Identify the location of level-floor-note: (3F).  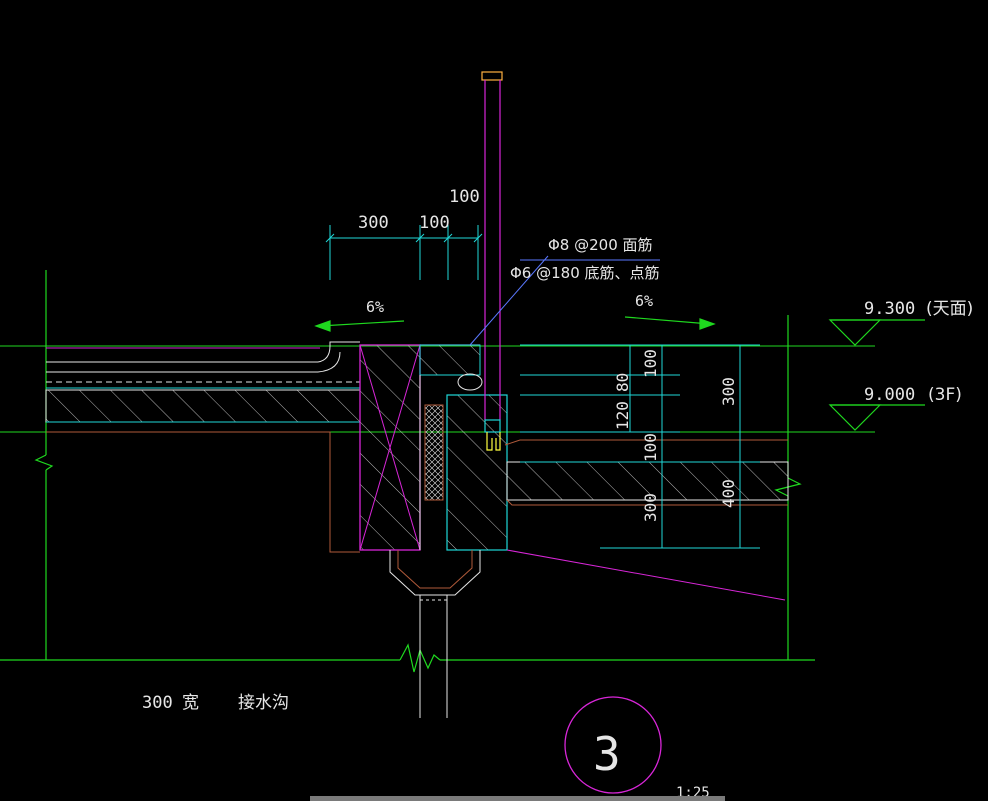
(945, 395).